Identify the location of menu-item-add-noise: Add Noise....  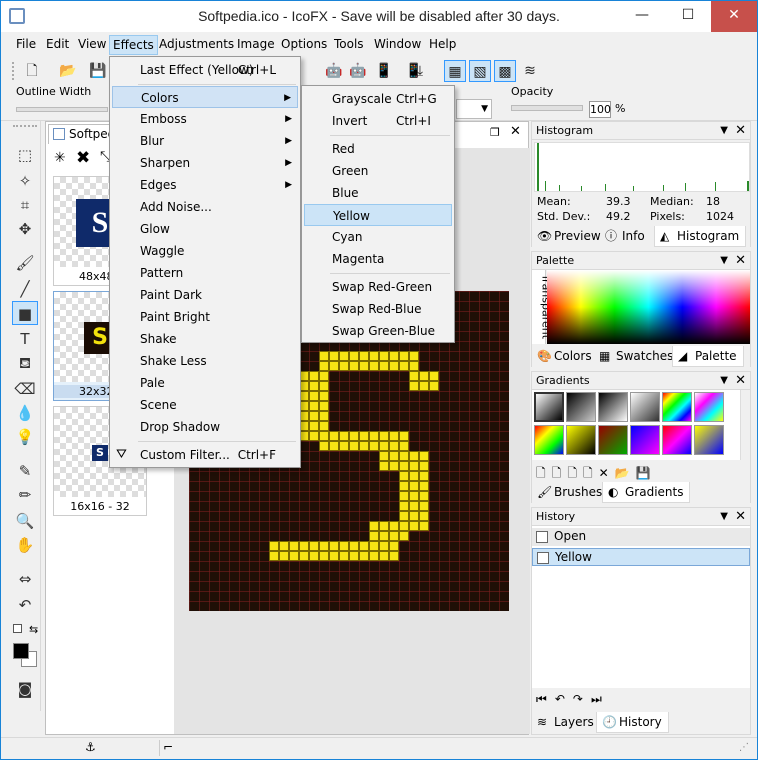
(205, 207).